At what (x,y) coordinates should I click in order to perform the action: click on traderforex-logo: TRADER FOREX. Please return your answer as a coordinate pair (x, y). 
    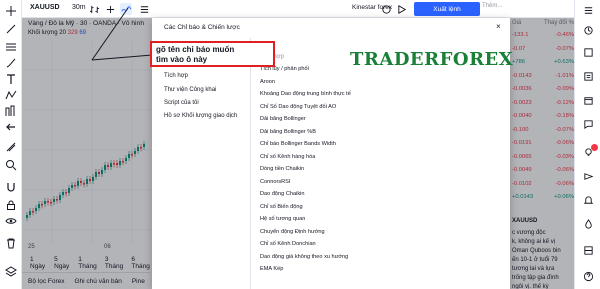
    Looking at the image, I should click on (431, 59).